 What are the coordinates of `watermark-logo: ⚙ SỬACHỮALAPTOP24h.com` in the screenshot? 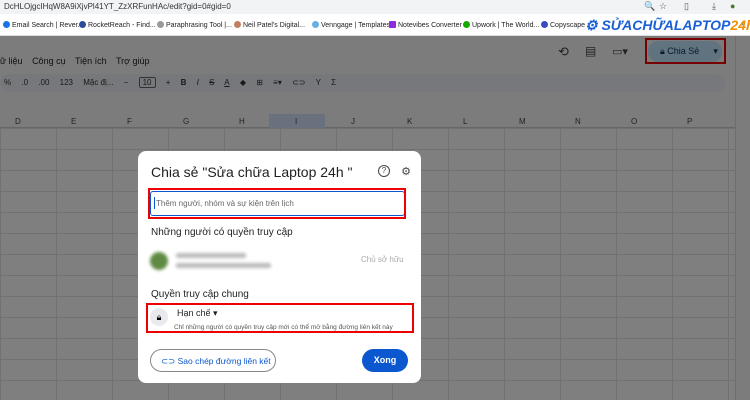 It's located at (667, 25).